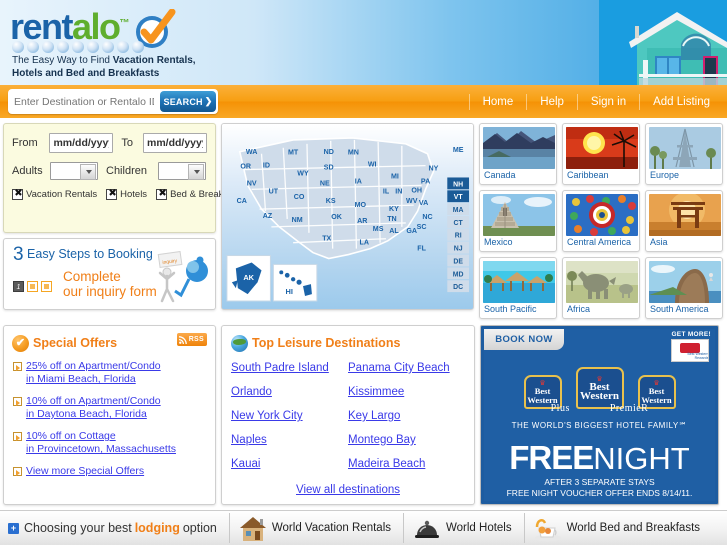 Image resolution: width=727 pixels, height=545 pixels. What do you see at coordinates (182, 171) in the screenshot?
I see `children-select` at bounding box center [182, 171].